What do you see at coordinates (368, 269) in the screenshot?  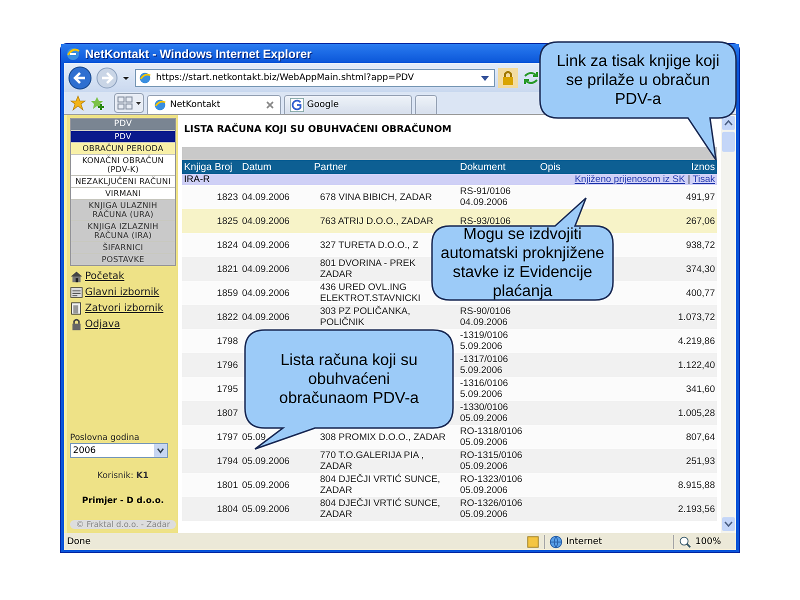 I see `table-cell: 801 DVORINA - PREK ZADAR` at bounding box center [368, 269].